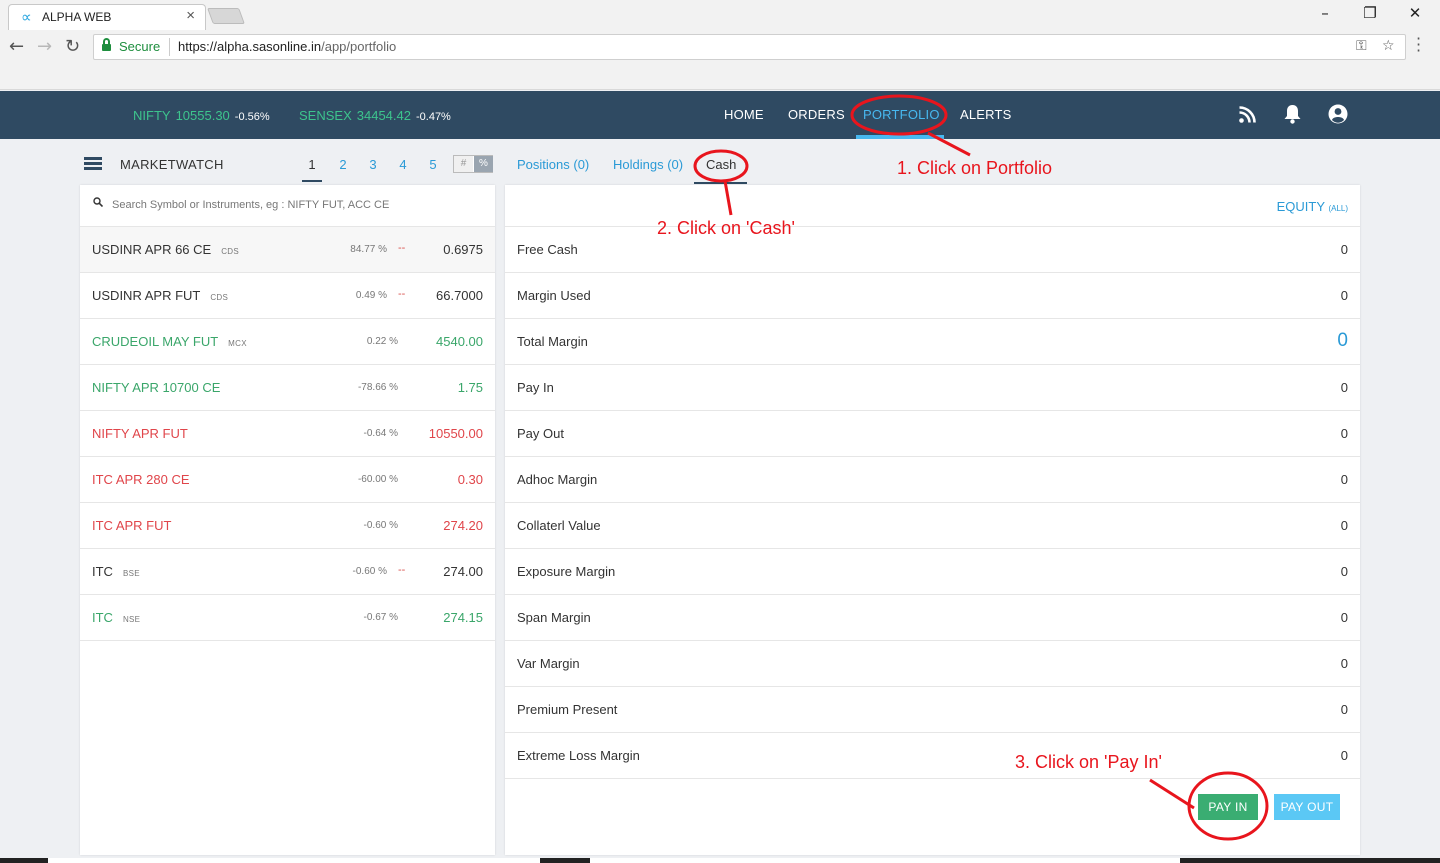  What do you see at coordinates (380, 617) in the screenshot?
I see `change-percent: -0.67 %` at bounding box center [380, 617].